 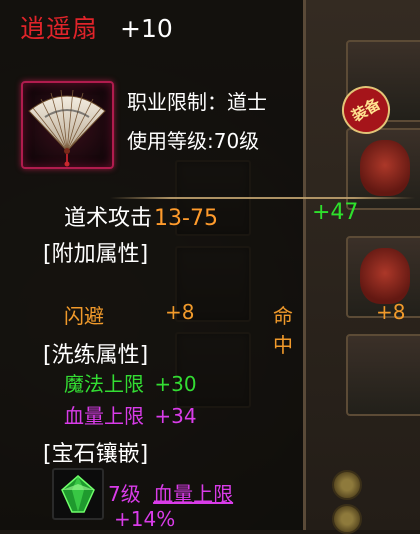 What do you see at coordinates (197, 102) in the screenshot?
I see `class-limit: 职业限制：道士` at bounding box center [197, 102].